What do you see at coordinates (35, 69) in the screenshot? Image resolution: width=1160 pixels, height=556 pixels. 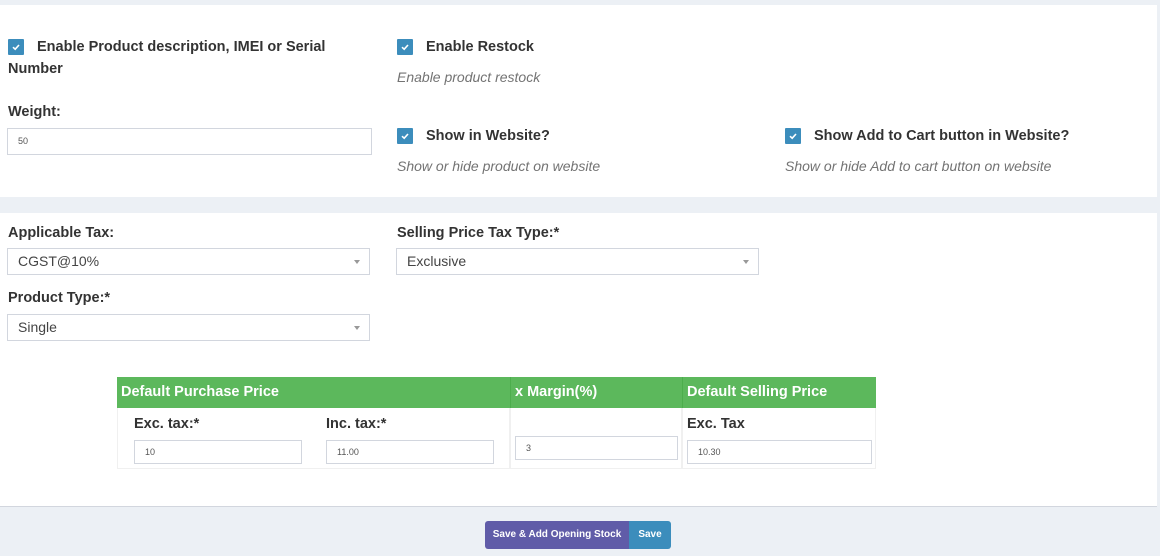 I see `enable-description-label-line2: Number` at bounding box center [35, 69].